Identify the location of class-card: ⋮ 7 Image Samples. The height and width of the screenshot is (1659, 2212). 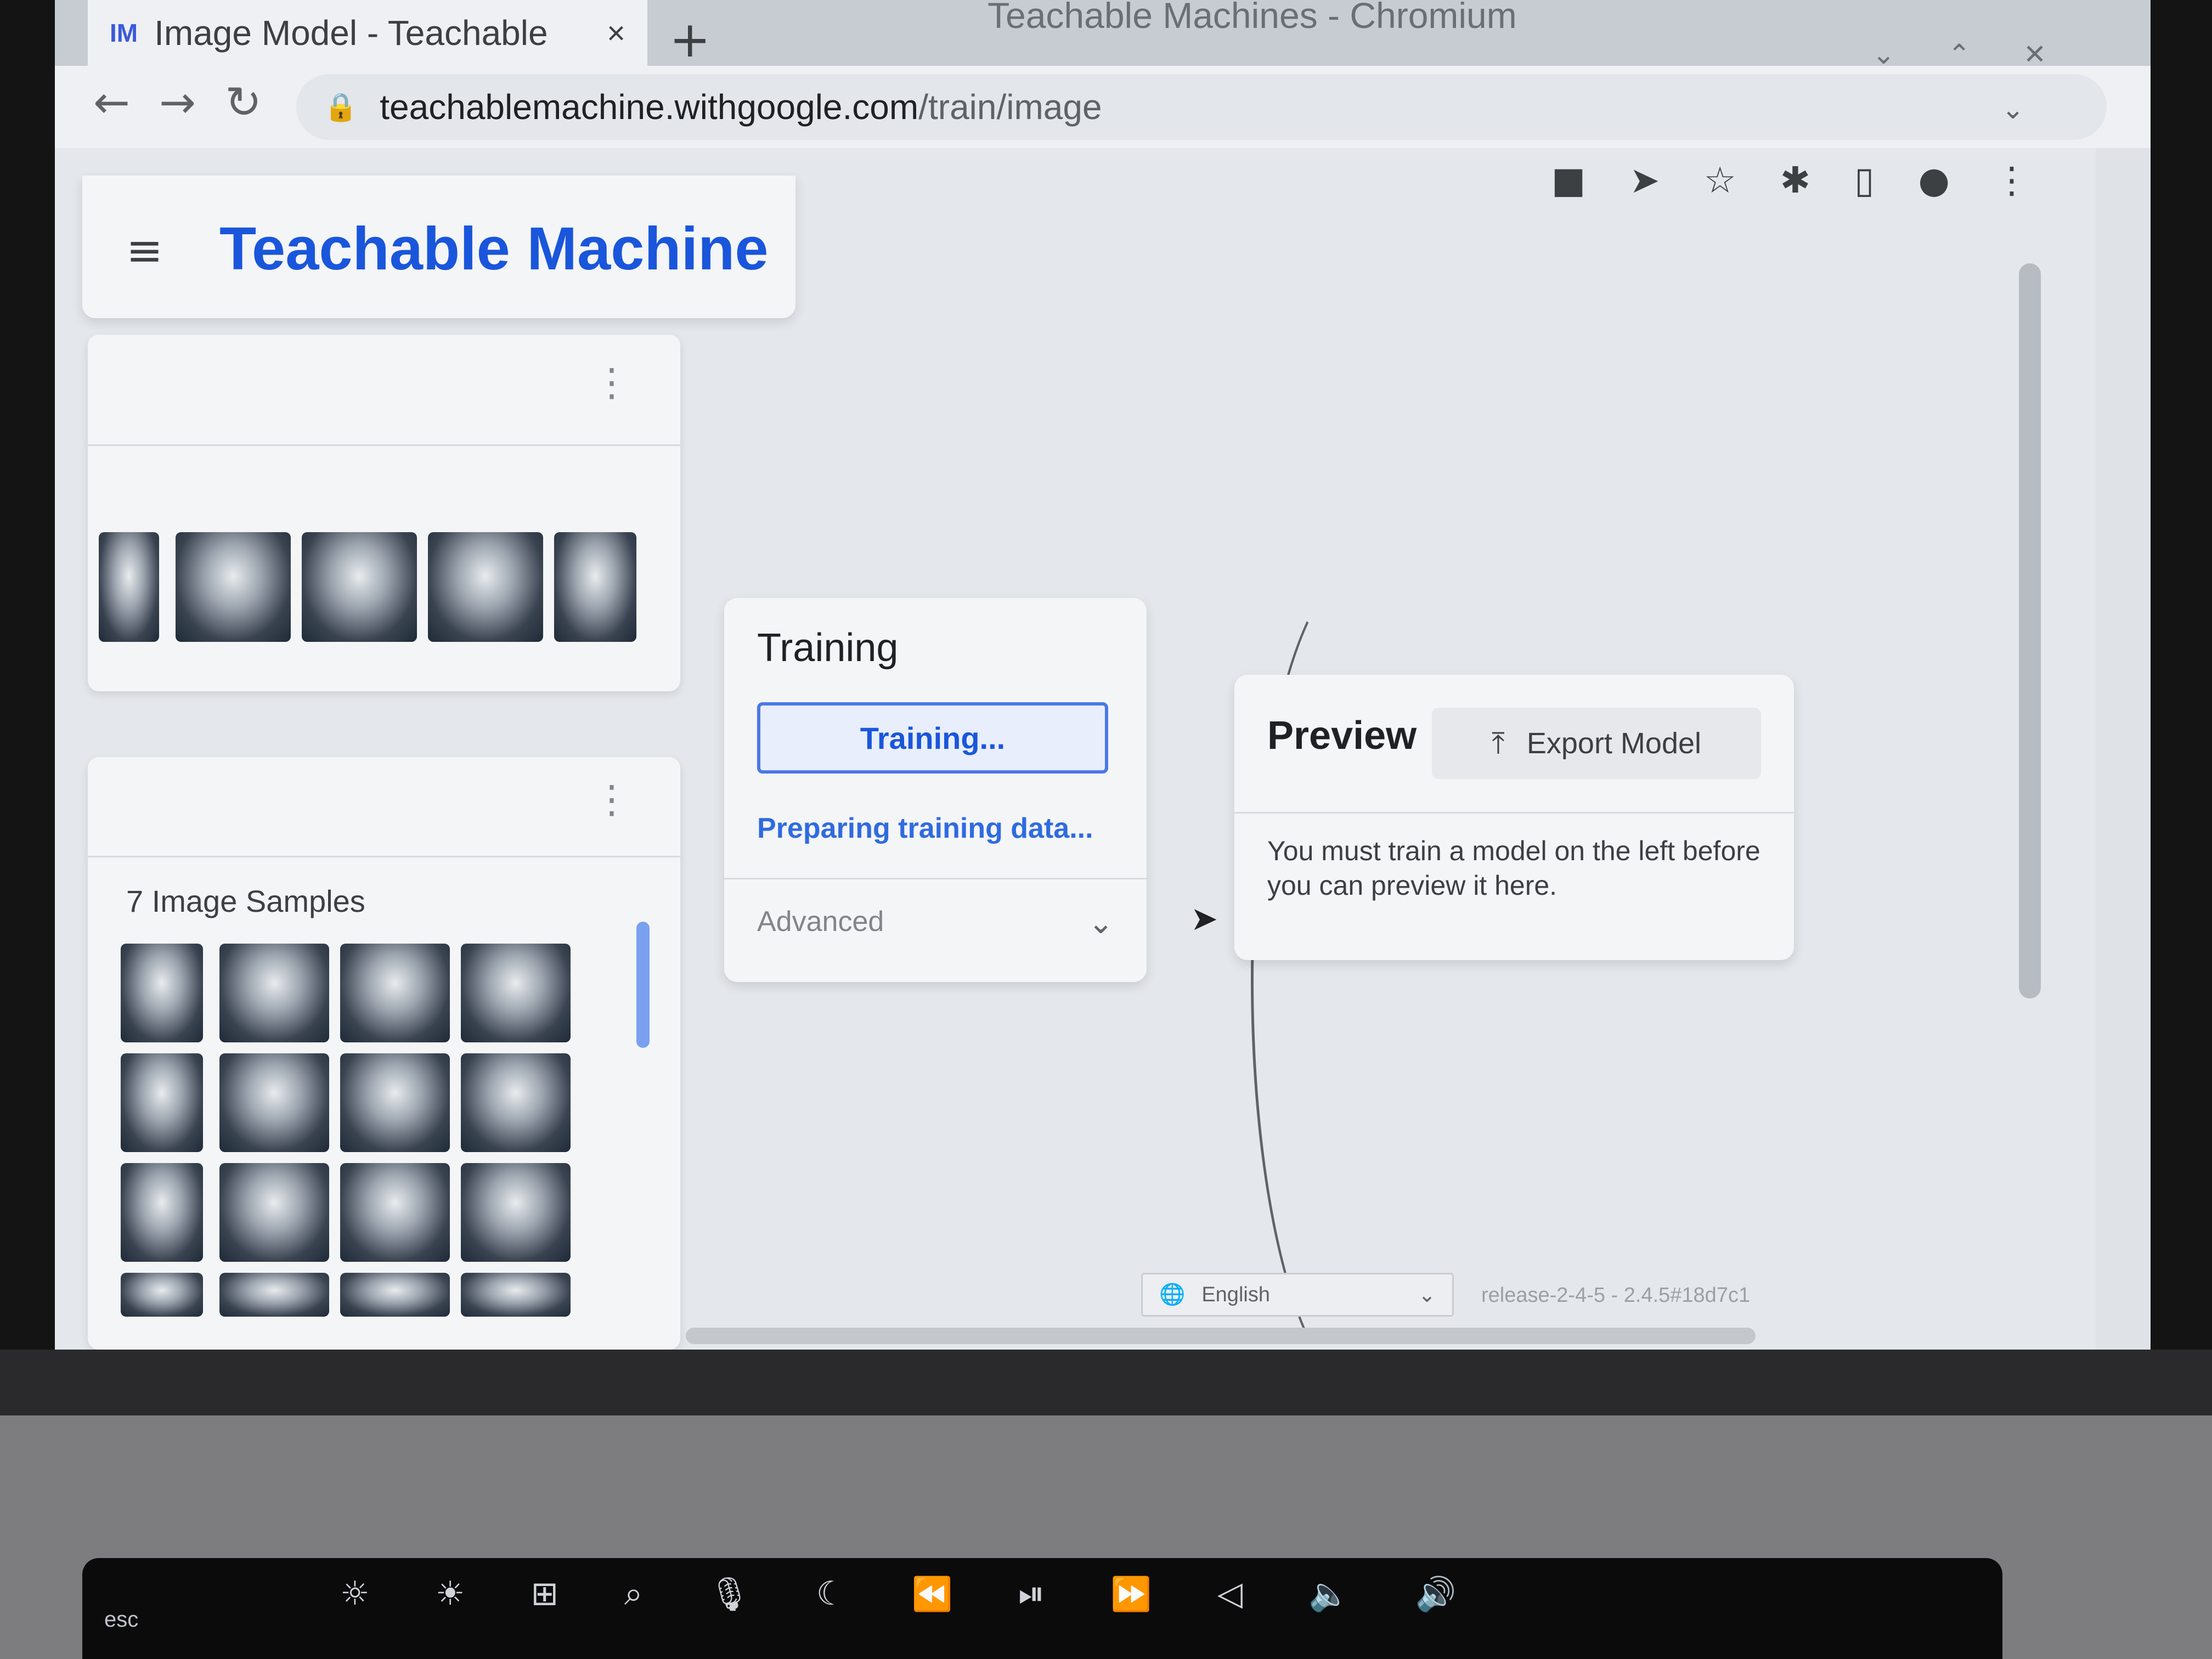
(384, 1053).